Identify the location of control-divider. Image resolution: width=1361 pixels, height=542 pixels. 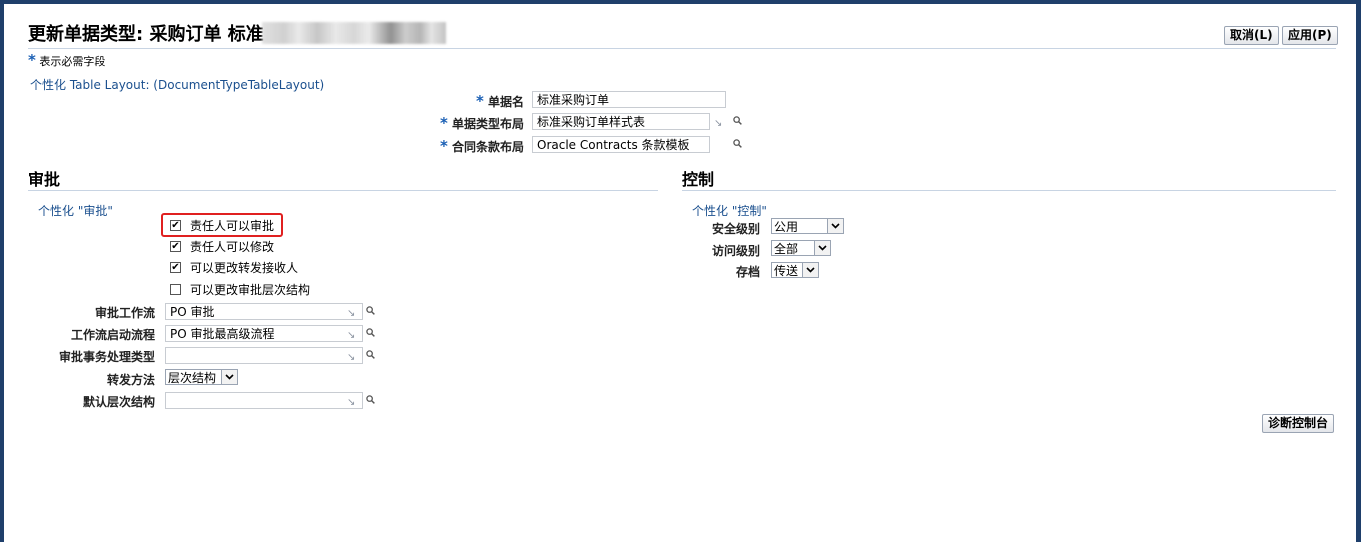
(1009, 190).